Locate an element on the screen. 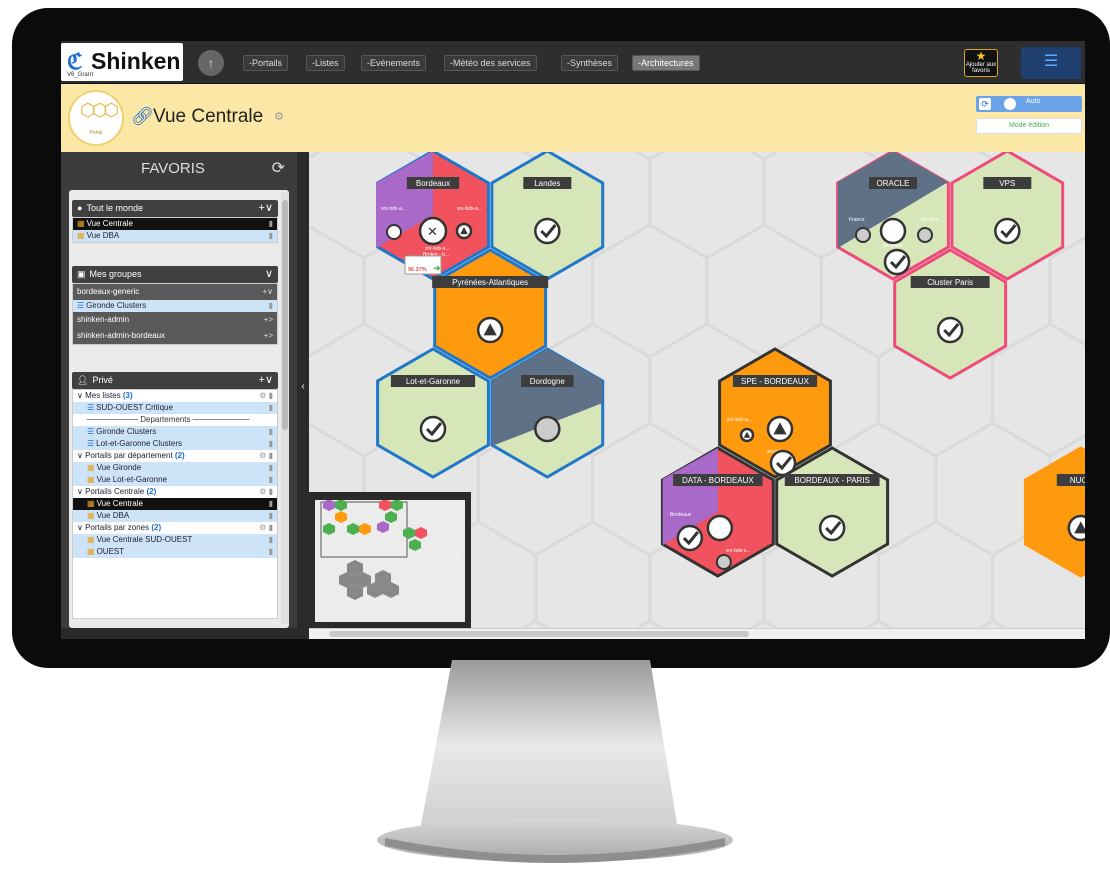 The image size is (1110, 869). user-icon: 👤︎ is located at coordinates (83, 380).